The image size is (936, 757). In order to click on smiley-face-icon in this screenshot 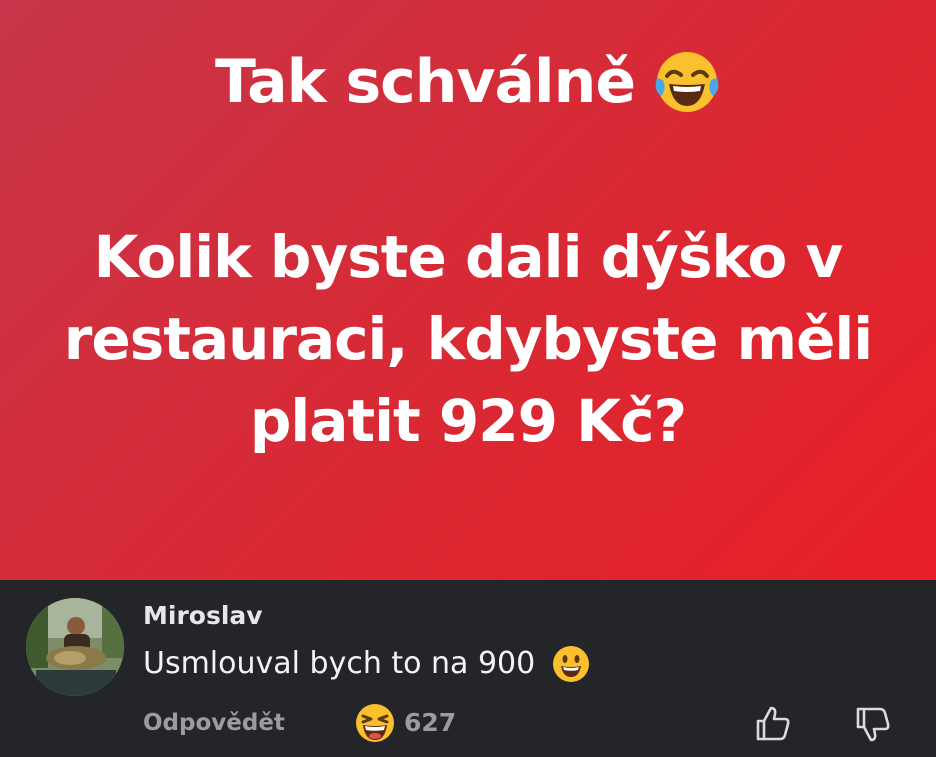, I will do `click(571, 664)`.